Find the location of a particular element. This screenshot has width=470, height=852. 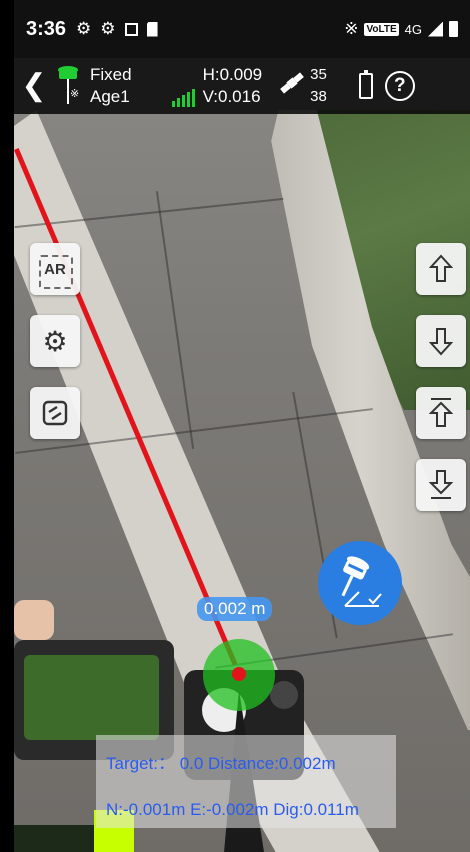

signal-4g-icon is located at coordinates (435, 29).